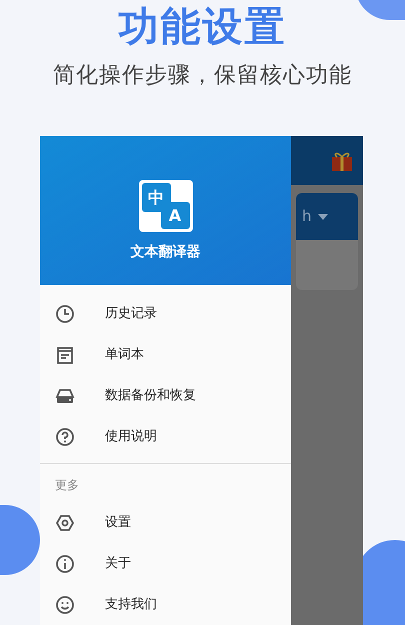 The width and height of the screenshot is (405, 625). What do you see at coordinates (165, 395) in the screenshot?
I see `menu-item: 数据备份和恢复` at bounding box center [165, 395].